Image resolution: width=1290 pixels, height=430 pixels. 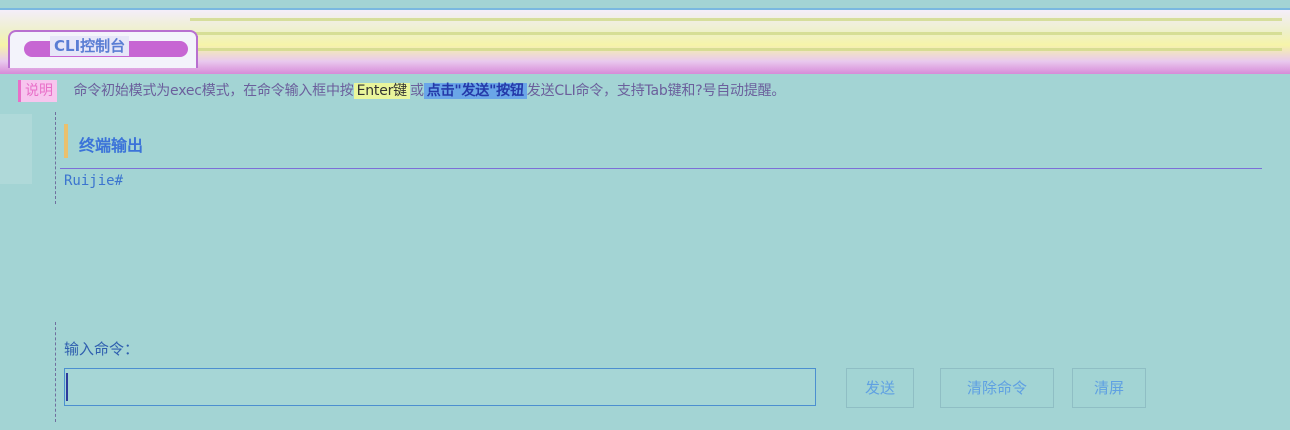 What do you see at coordinates (880, 388) in the screenshot?
I see `send-button: 发送` at bounding box center [880, 388].